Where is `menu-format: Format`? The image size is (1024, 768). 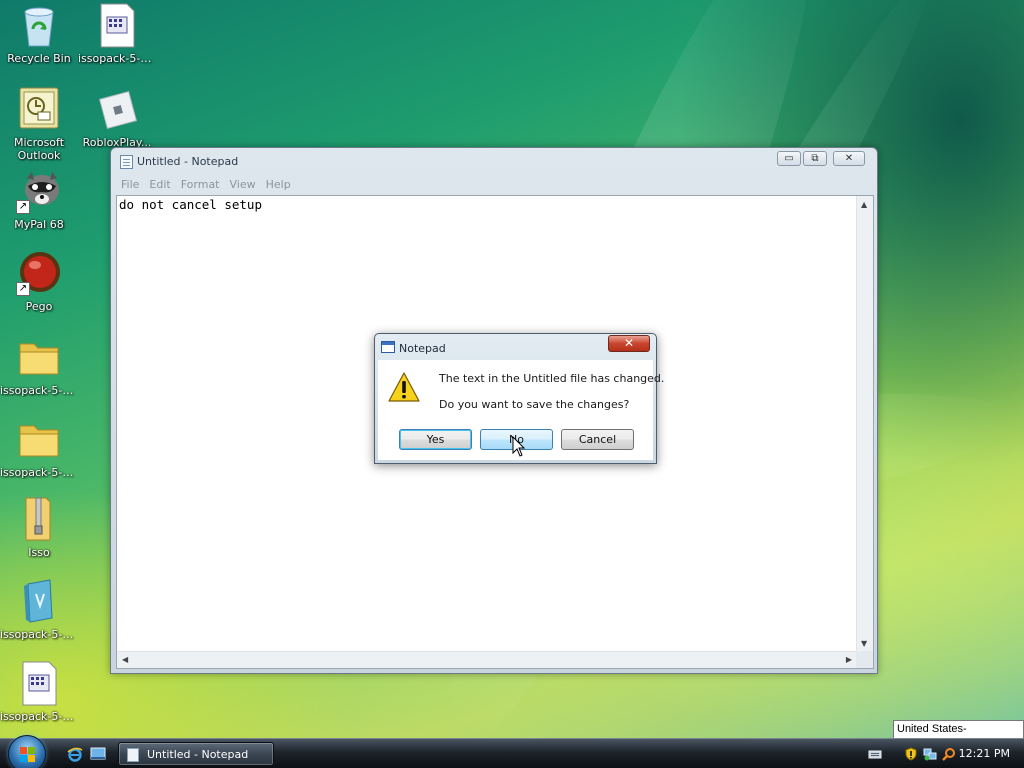 menu-format: Format is located at coordinates (200, 185).